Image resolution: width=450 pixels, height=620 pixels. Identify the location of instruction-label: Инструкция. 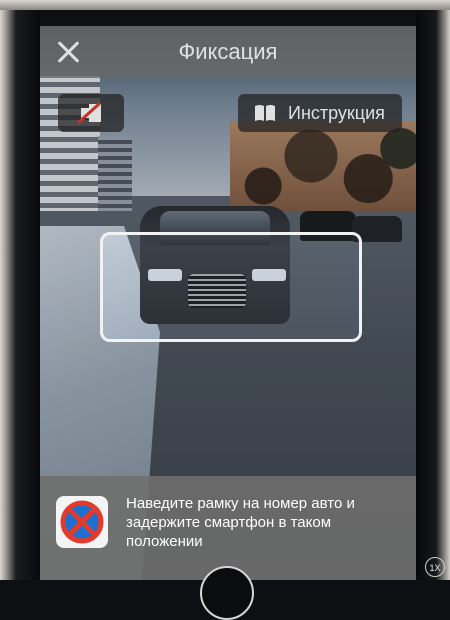
(336, 113).